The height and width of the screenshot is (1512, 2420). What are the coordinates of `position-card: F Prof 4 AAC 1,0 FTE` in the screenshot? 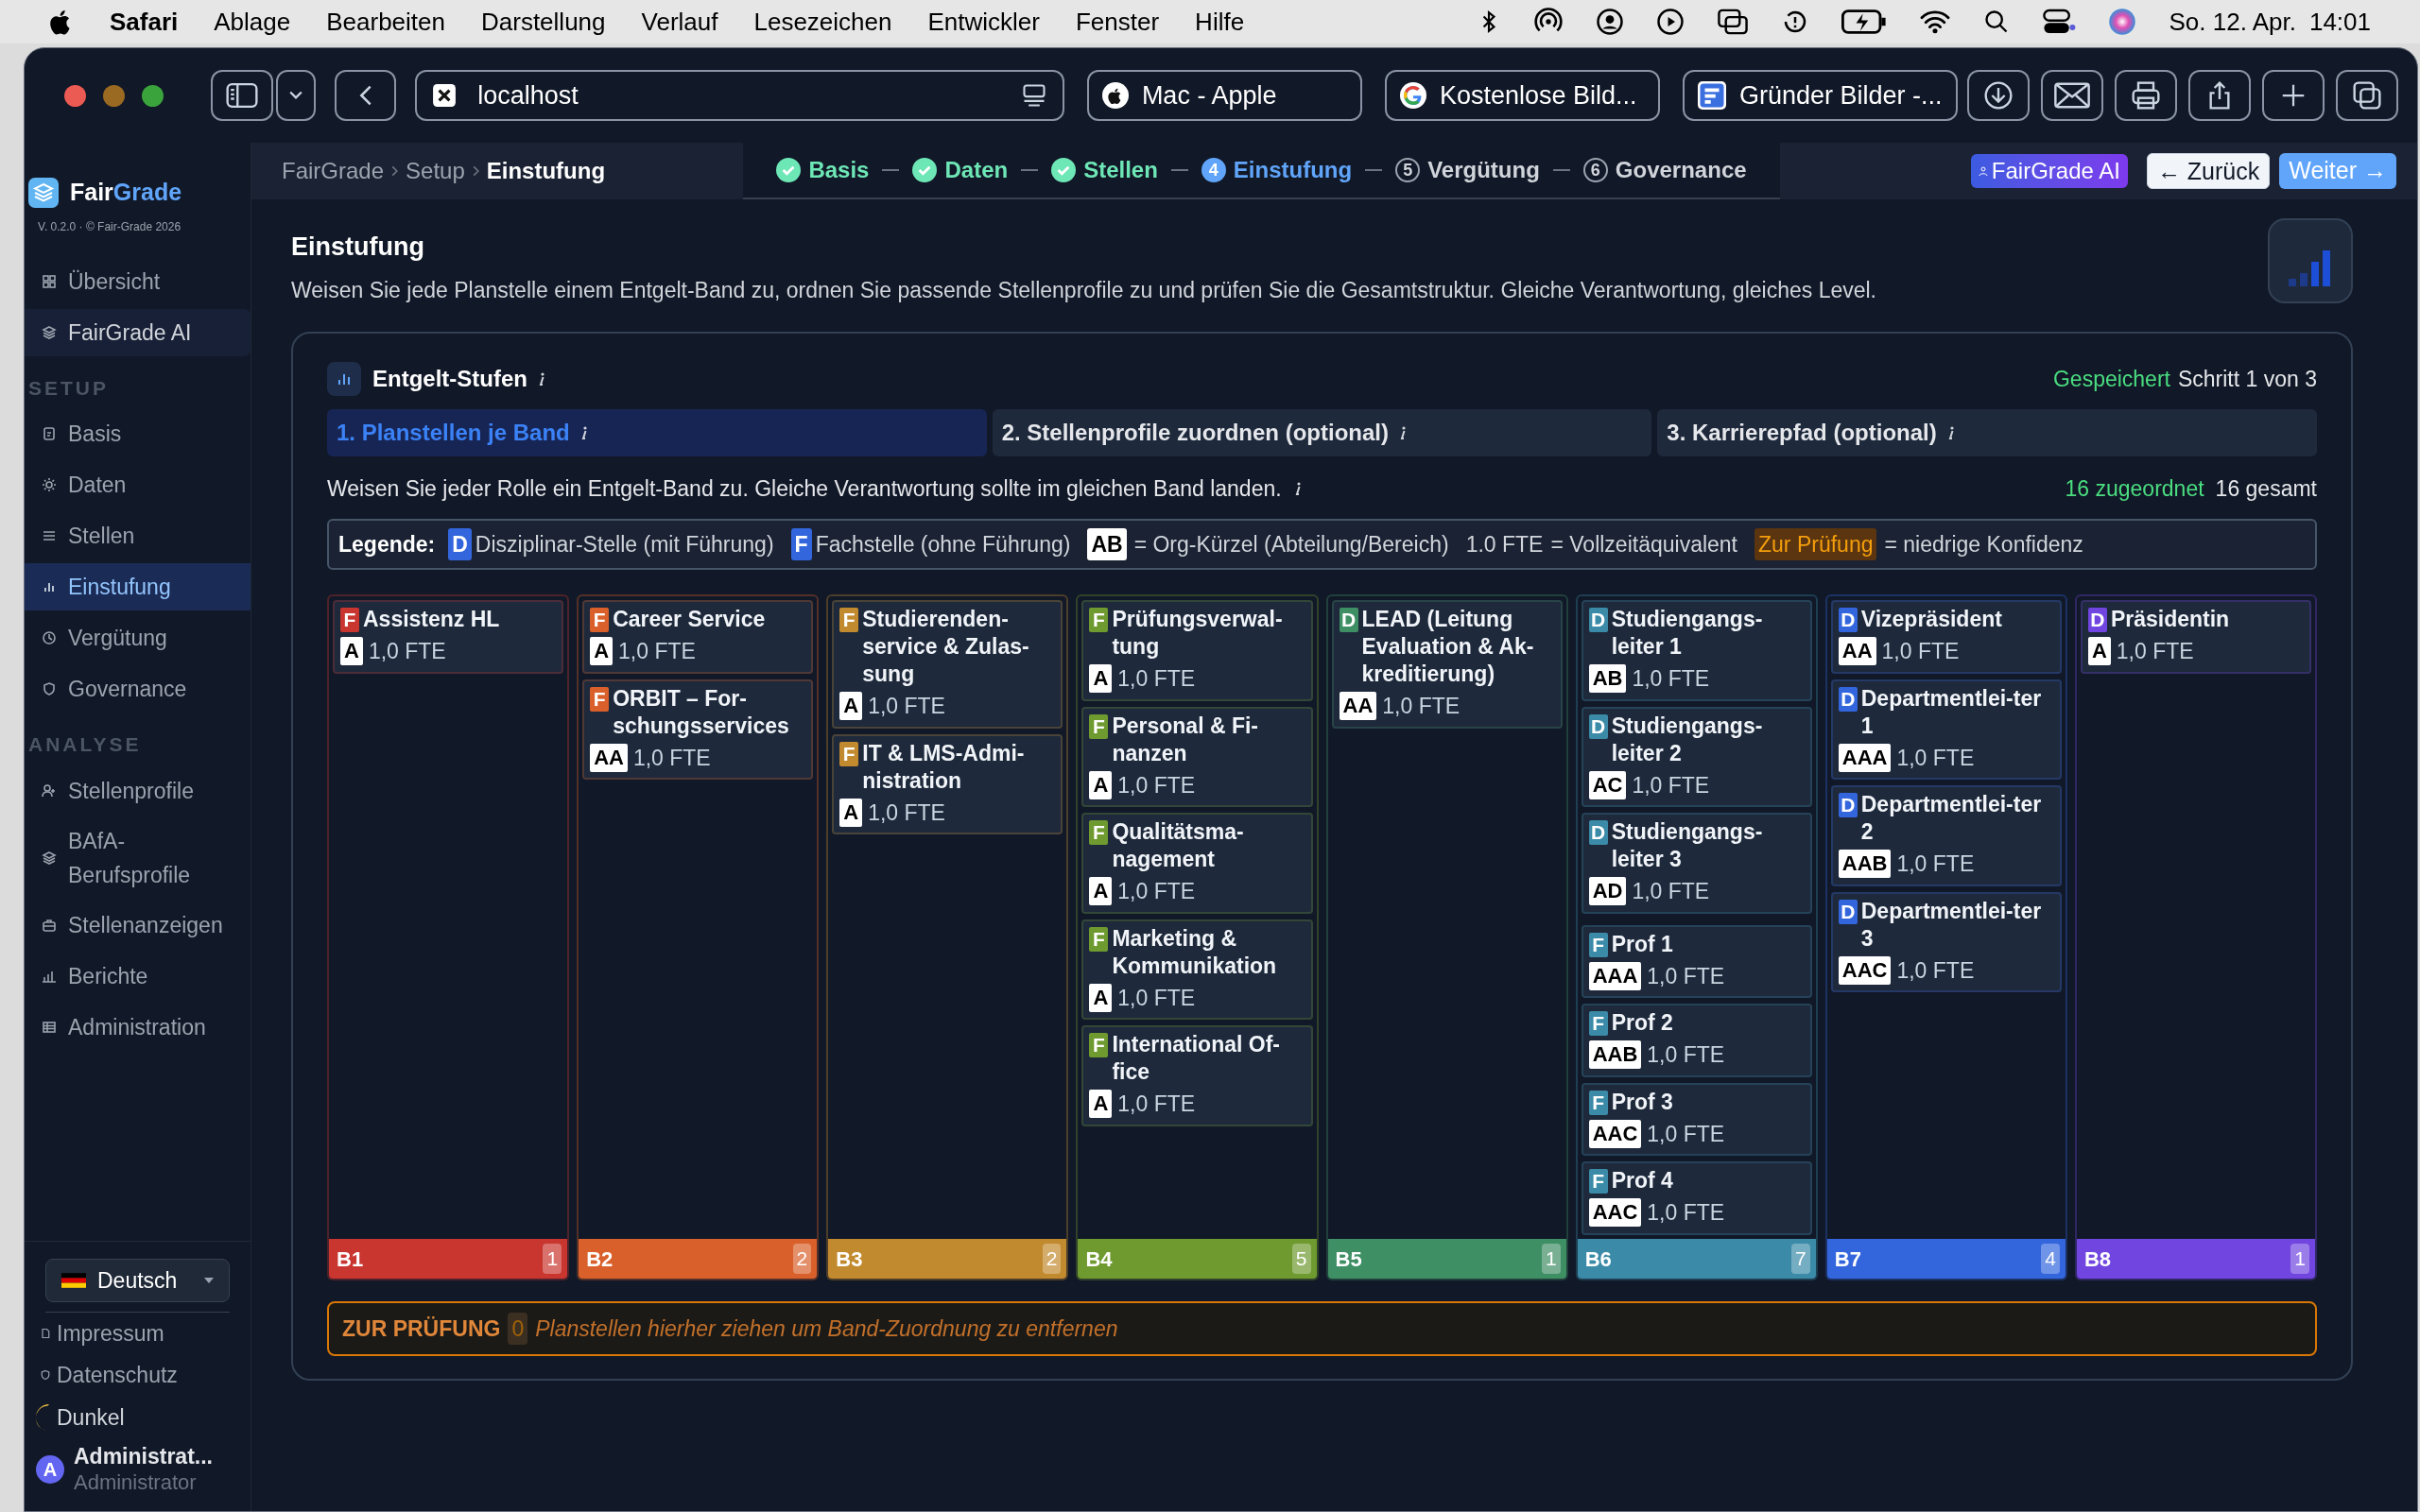 It's located at (1696, 1198).